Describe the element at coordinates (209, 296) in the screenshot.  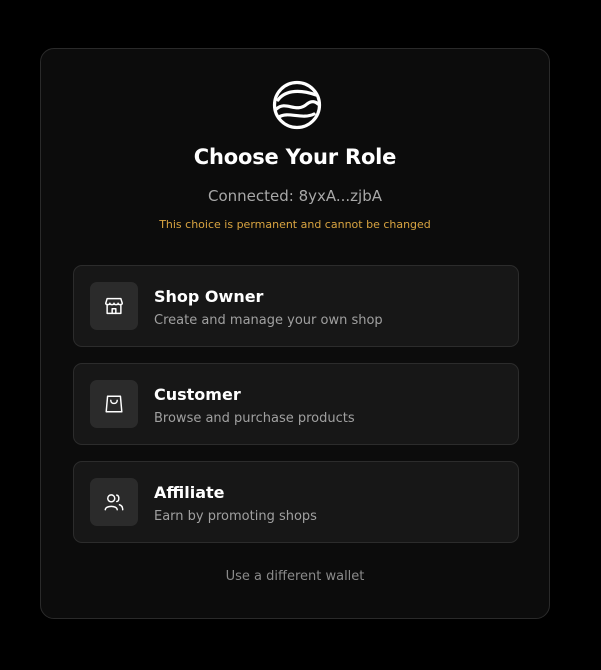
I see `role-title: Shop Owner` at that location.